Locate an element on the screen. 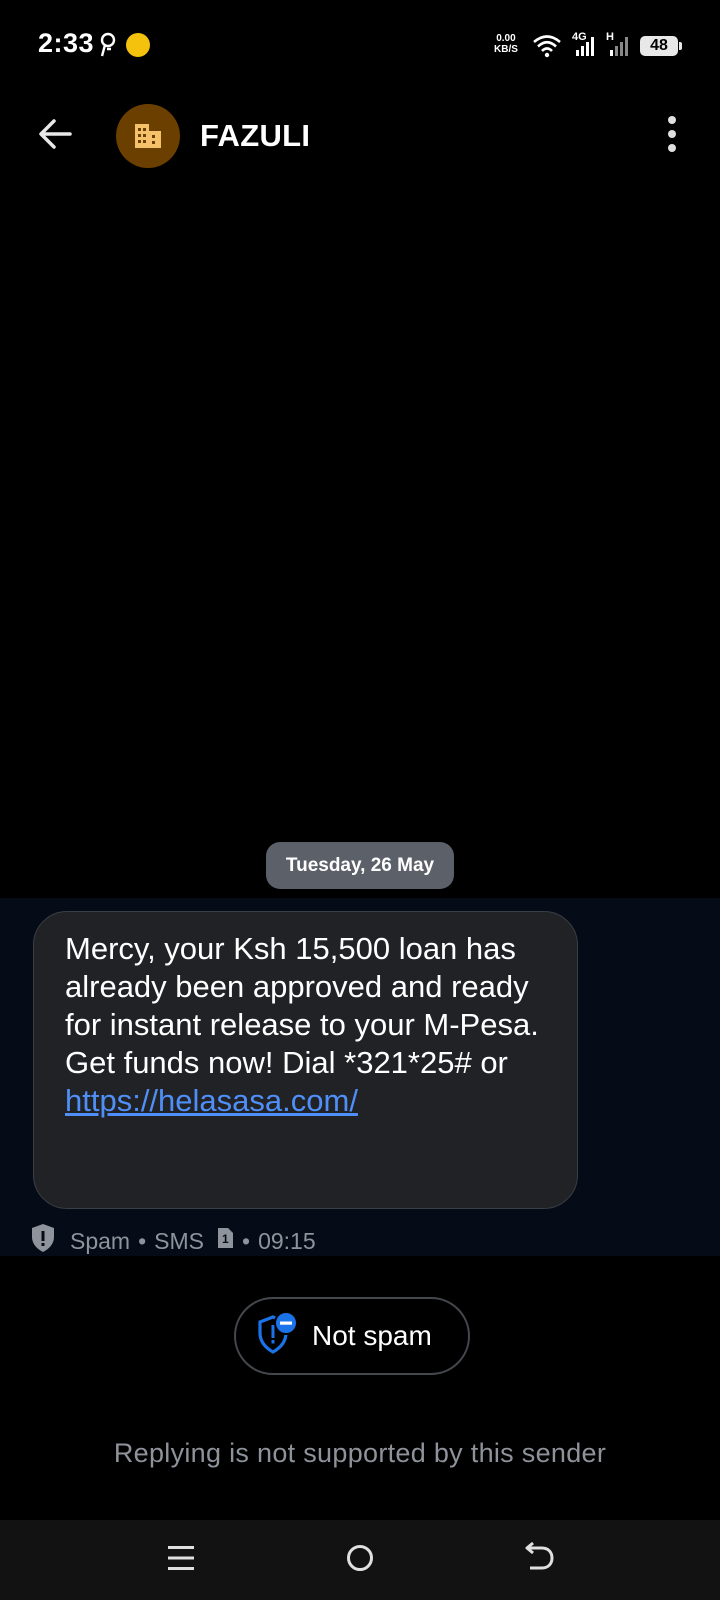 Image resolution: width=720 pixels, height=1600 pixels. wifi-icon is located at coordinates (547, 48).